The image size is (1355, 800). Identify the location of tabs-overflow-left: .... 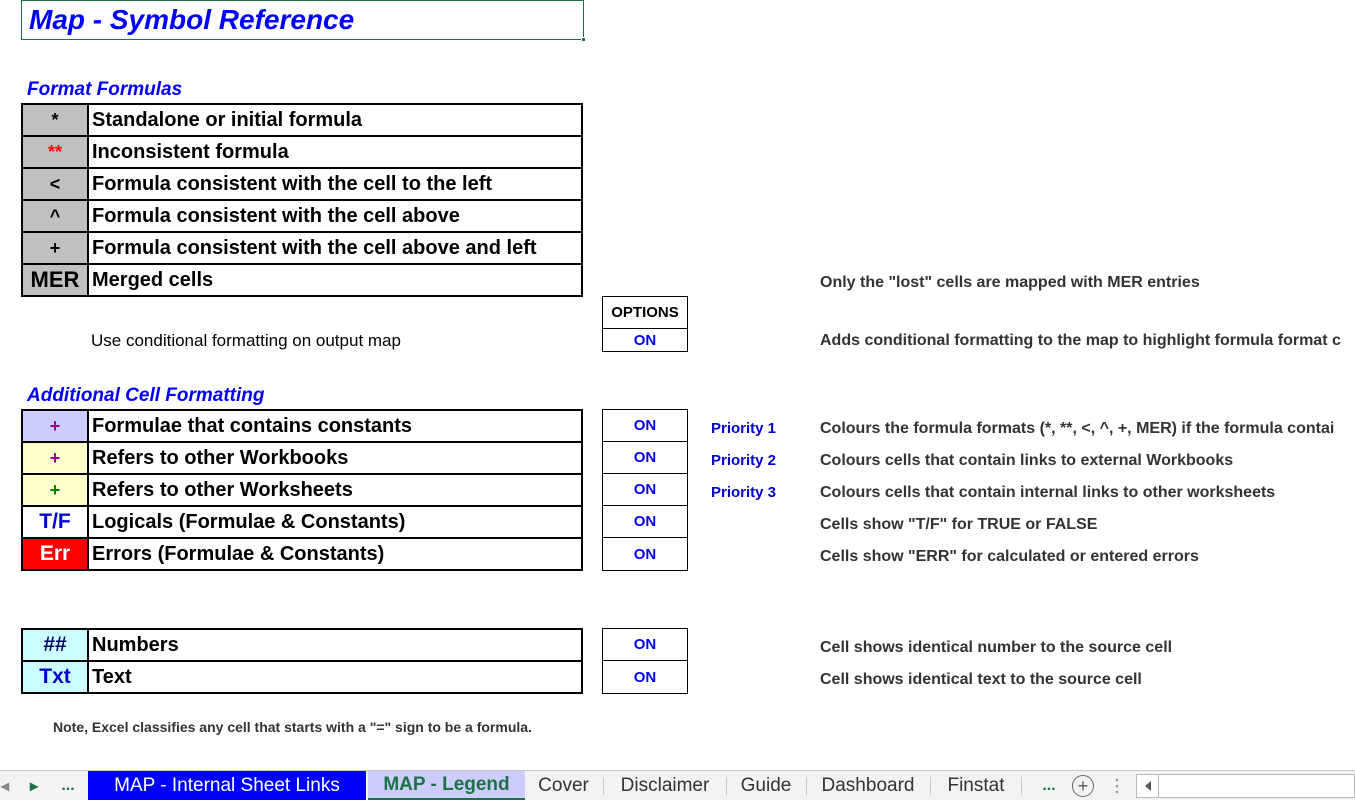
(68, 785).